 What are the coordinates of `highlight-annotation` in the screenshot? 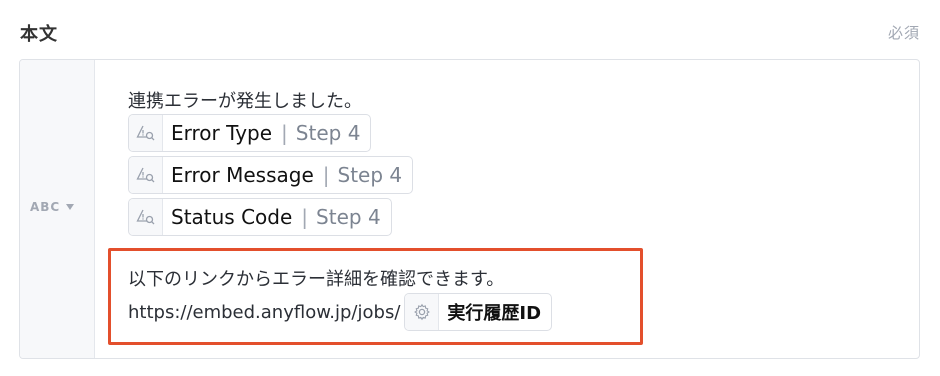 It's located at (375, 296).